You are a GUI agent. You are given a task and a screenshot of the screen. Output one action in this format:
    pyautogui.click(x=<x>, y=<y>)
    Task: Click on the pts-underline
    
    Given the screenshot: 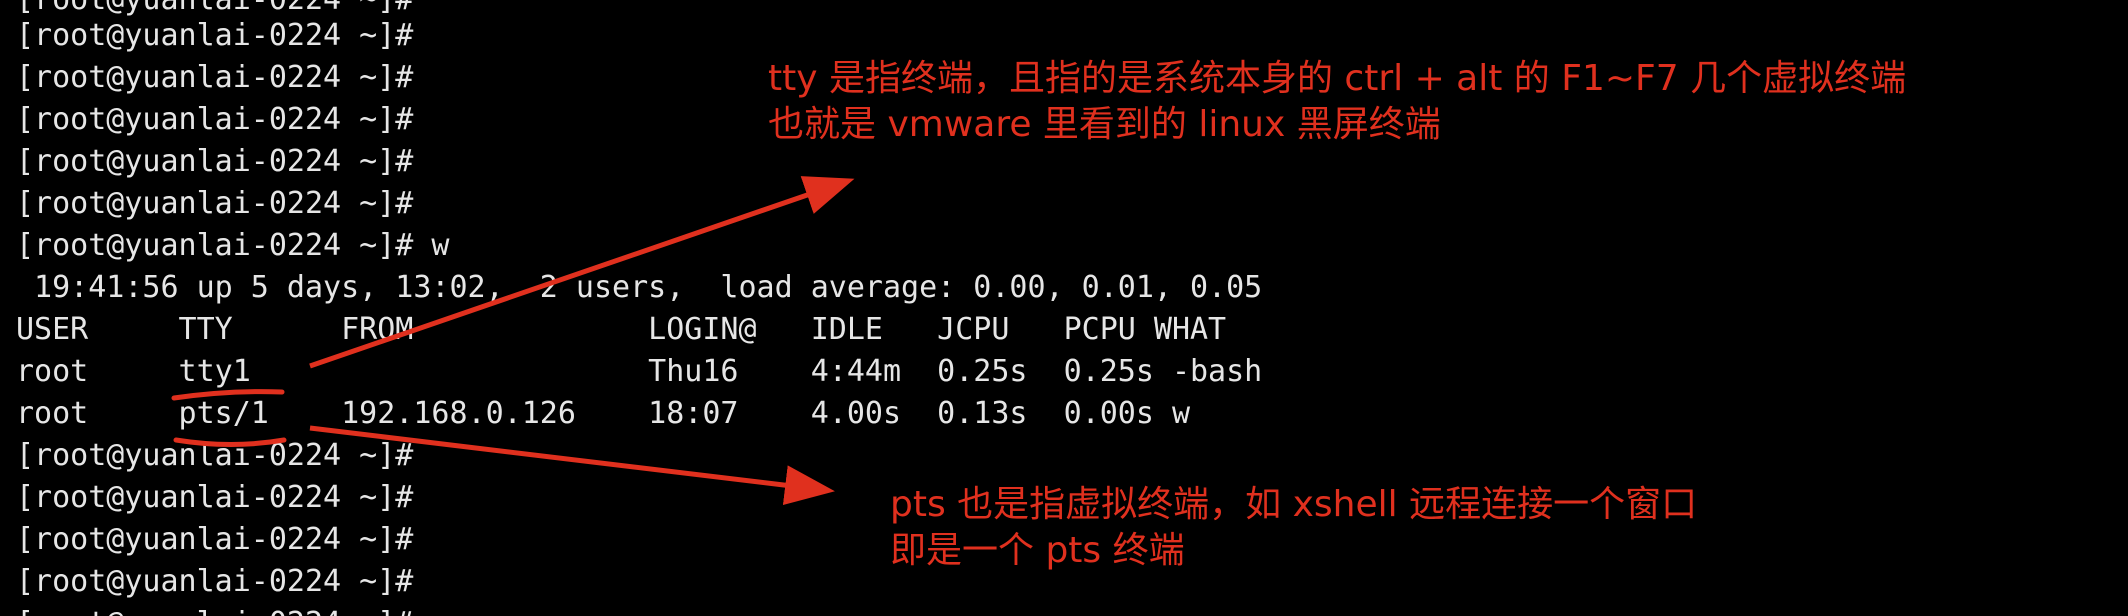 What is the action you would take?
    pyautogui.click(x=230, y=442)
    